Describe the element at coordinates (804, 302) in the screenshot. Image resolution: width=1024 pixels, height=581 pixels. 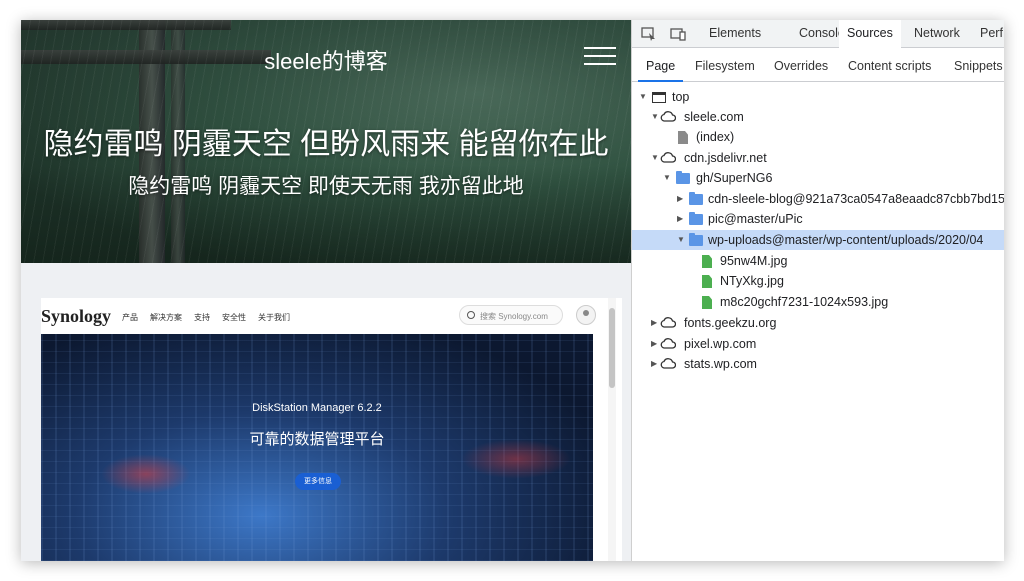
I see `tree-item-label: m8c20gchf7231-1024x593.jpg` at that location.